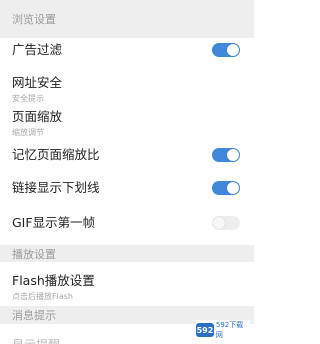 This screenshot has height=344, width=320. I want to click on ad-filter-toggle, so click(226, 50).